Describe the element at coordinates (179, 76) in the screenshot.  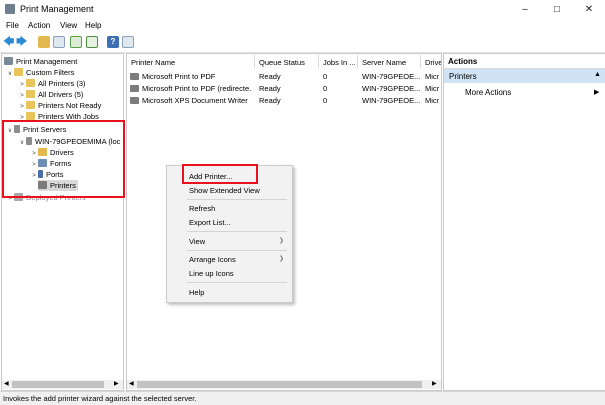
I see `cell-text: Microsoft Print to PDF` at that location.